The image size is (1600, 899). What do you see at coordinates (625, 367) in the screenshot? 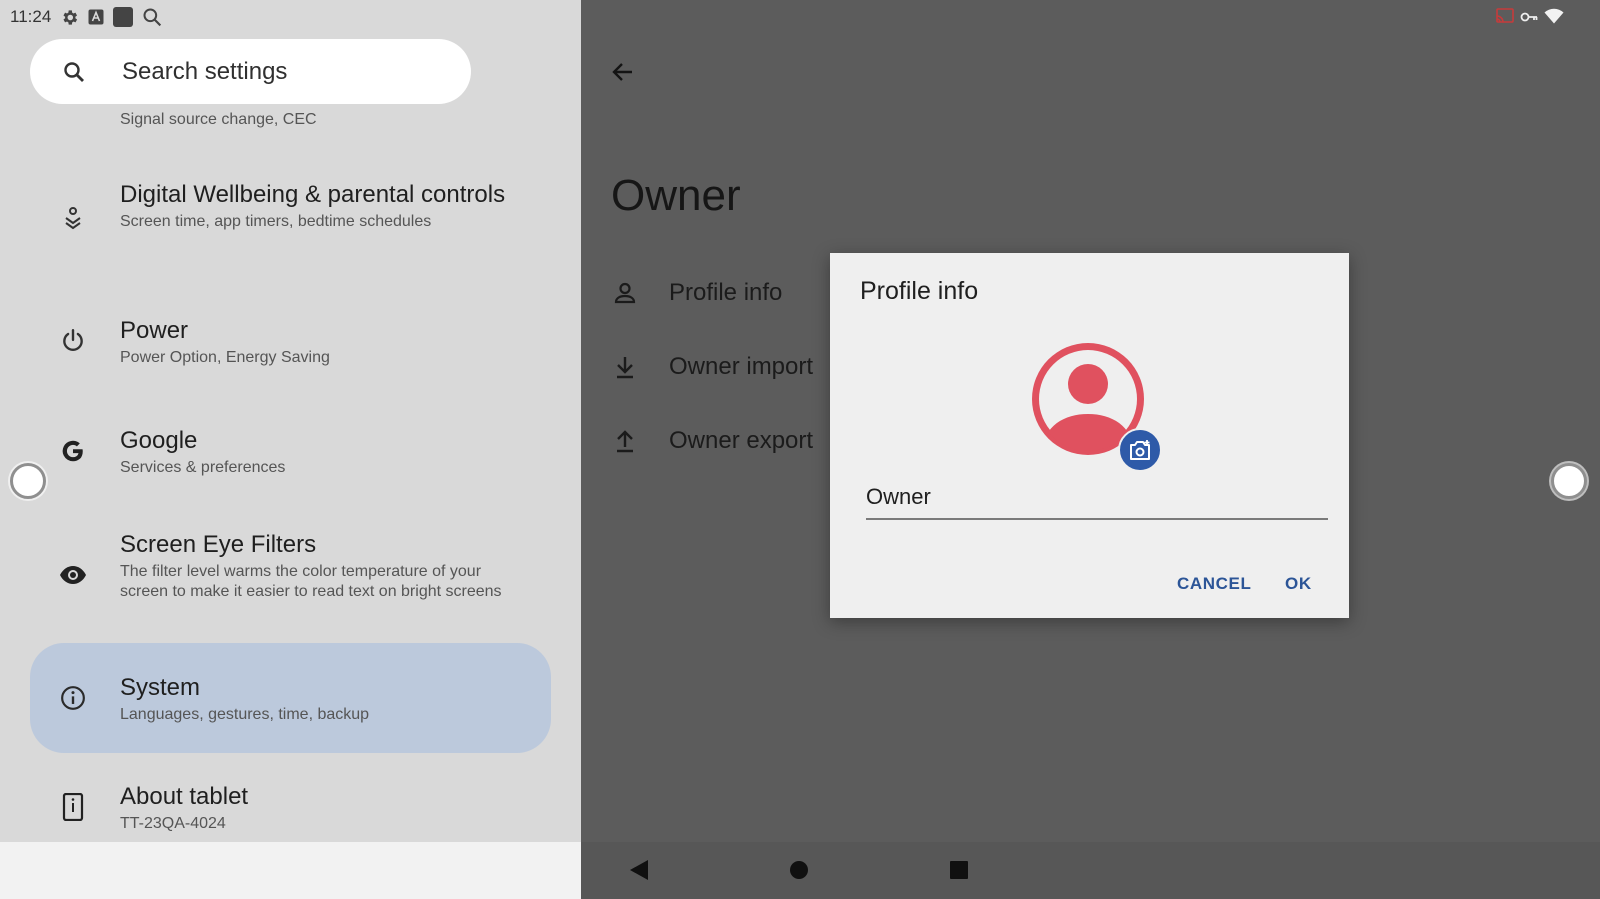
I see `download-icon` at bounding box center [625, 367].